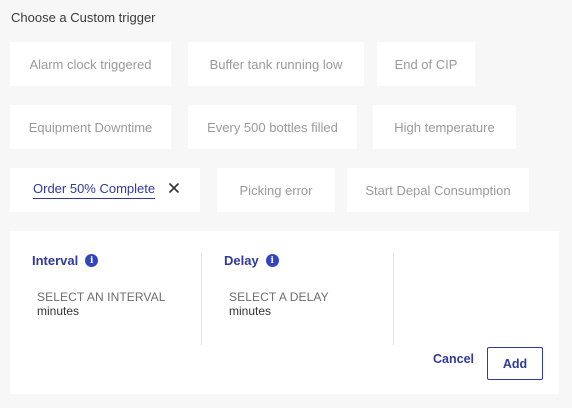 The width and height of the screenshot is (572, 408). I want to click on trigger-order-50-complete: Order 50% Complete, so click(105, 190).